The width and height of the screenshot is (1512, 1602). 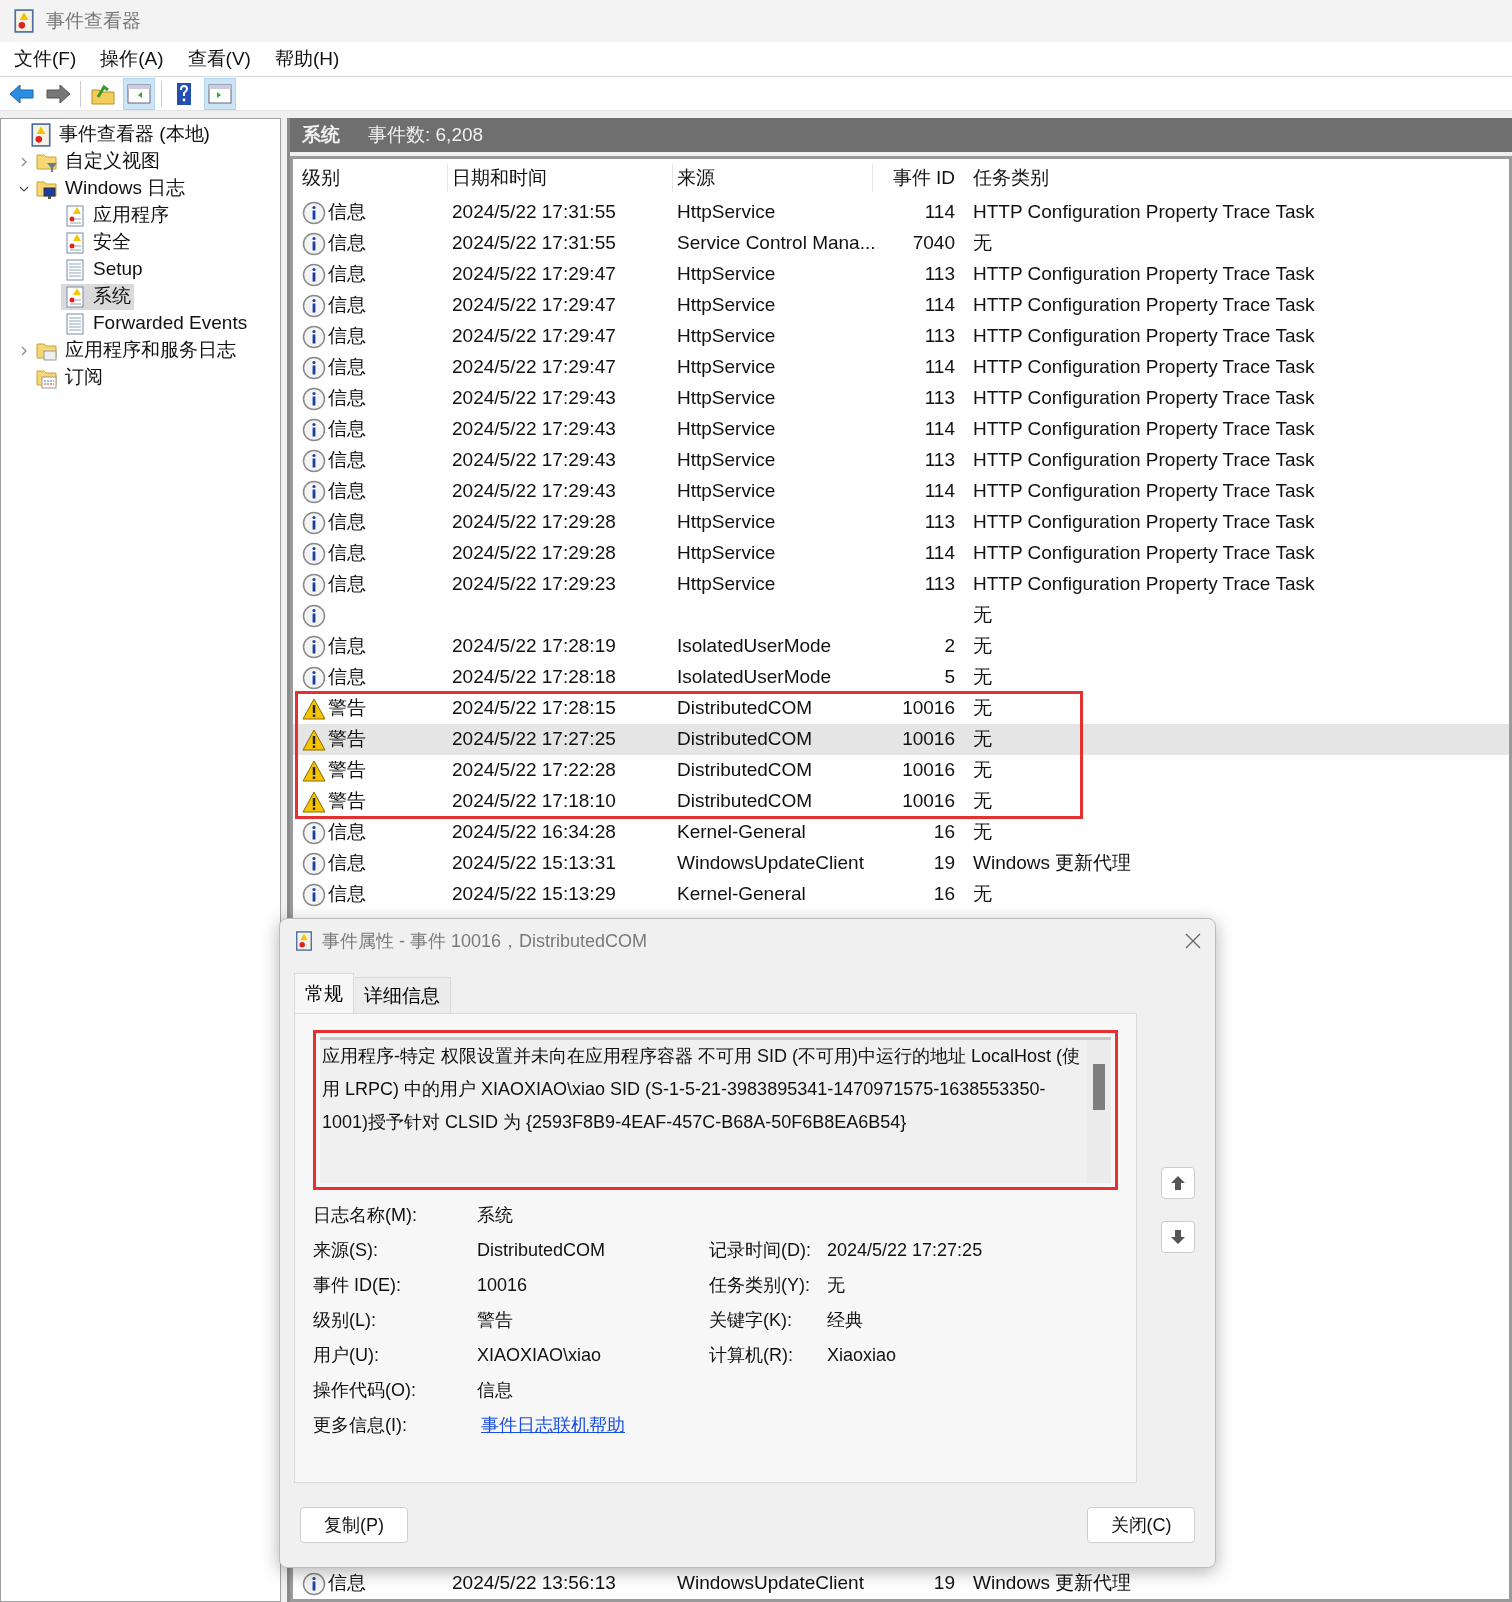 I want to click on tree-item: 事件查看器 (本地), so click(x=120, y=134).